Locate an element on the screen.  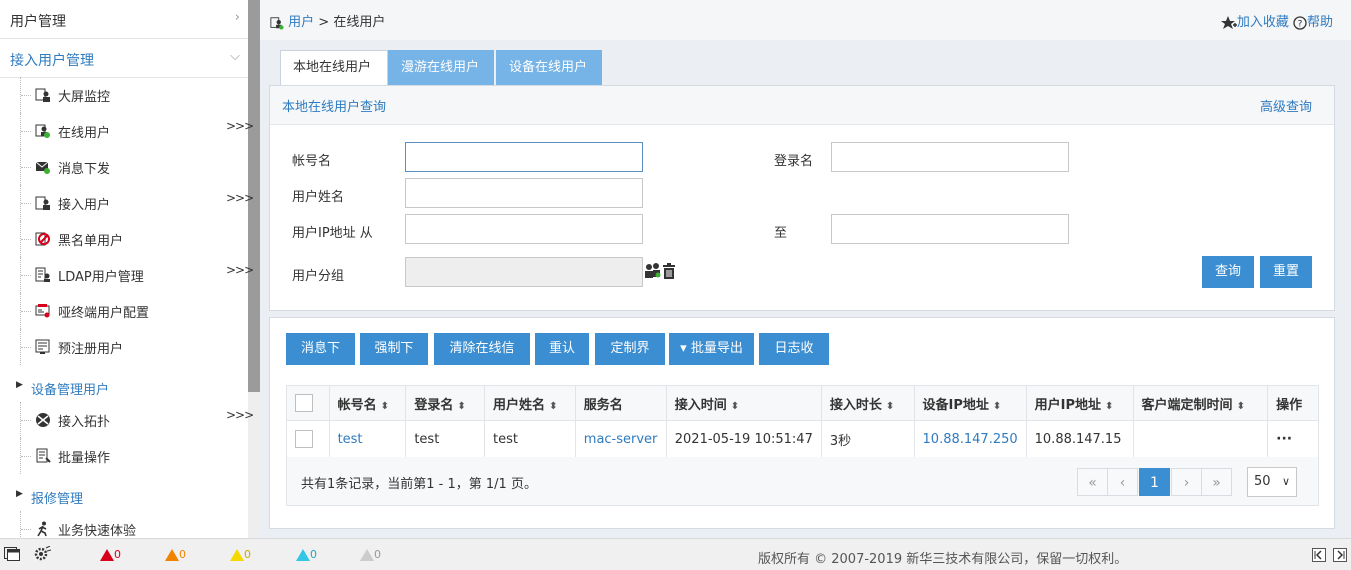
device-ip-link: 10.88.147.250 is located at coordinates (970, 439).